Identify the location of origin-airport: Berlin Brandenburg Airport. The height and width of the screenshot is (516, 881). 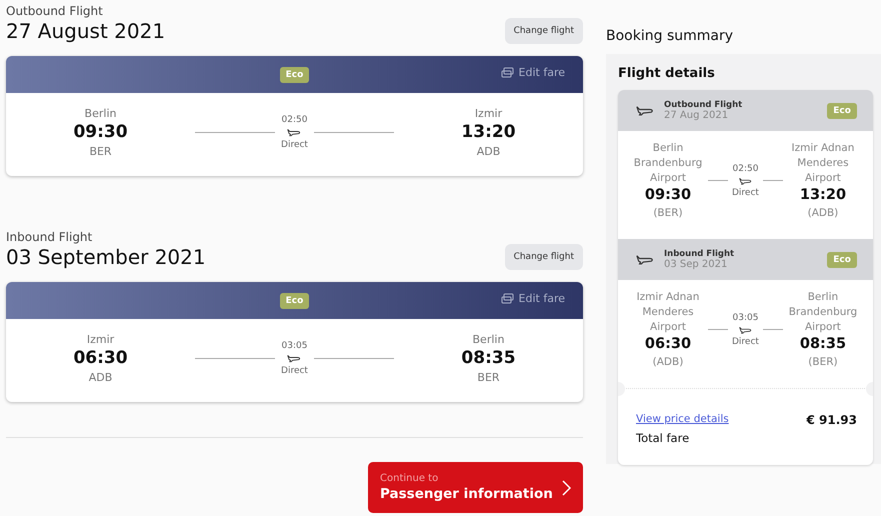
(668, 163).